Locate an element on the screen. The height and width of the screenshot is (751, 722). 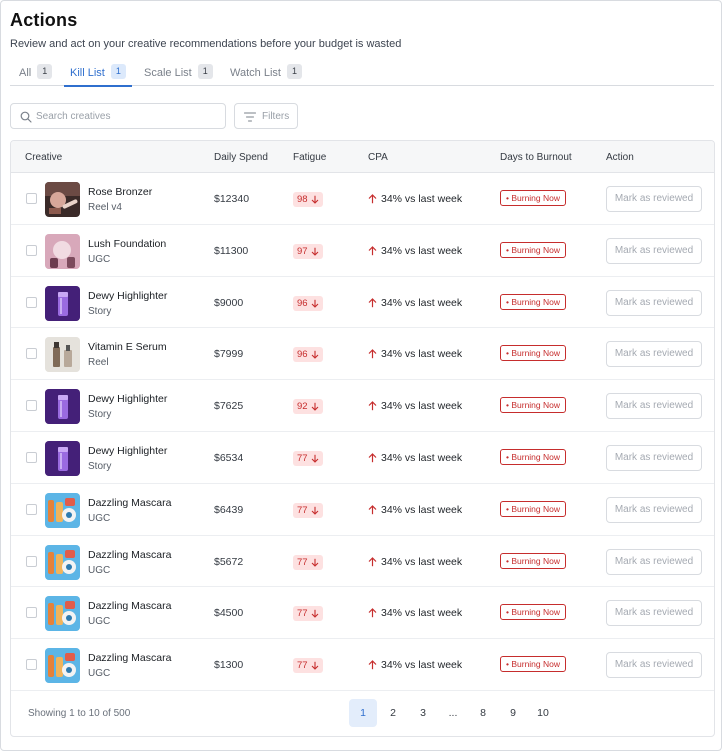
pagination-summary: Showing 1 to 10 of 500 is located at coordinates (79, 713).